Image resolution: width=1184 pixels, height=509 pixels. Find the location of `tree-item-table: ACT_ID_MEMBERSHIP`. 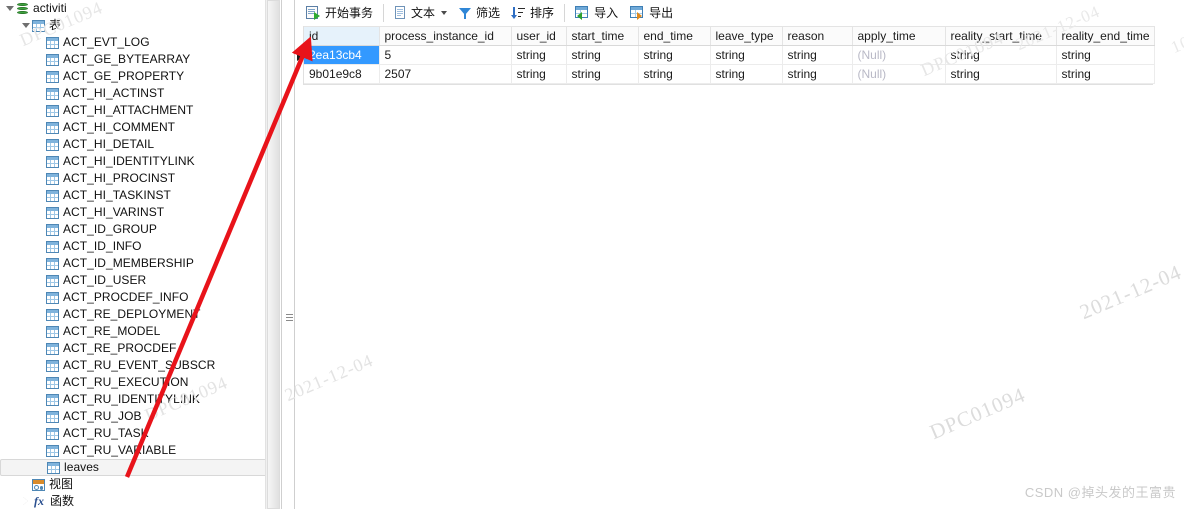

tree-item-table: ACT_ID_MEMBERSHIP is located at coordinates (140, 263).